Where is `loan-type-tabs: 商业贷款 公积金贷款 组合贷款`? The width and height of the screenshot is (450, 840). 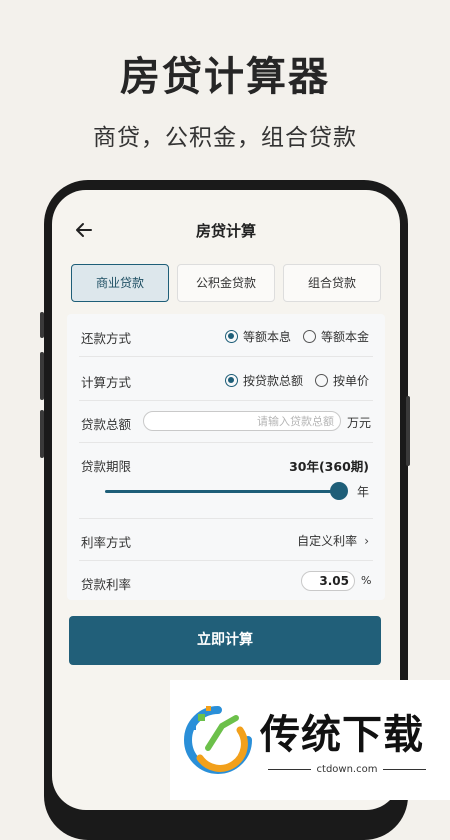 loan-type-tabs: 商业贷款 公积金贷款 组合贷款 is located at coordinates (226, 283).